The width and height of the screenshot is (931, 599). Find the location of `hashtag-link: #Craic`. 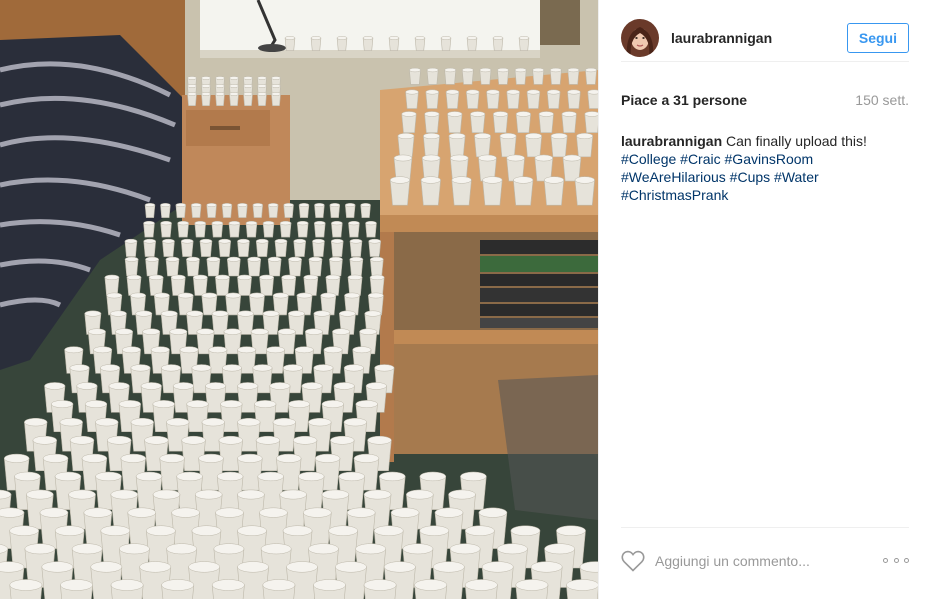

hashtag-link: #Craic is located at coordinates (700, 159).